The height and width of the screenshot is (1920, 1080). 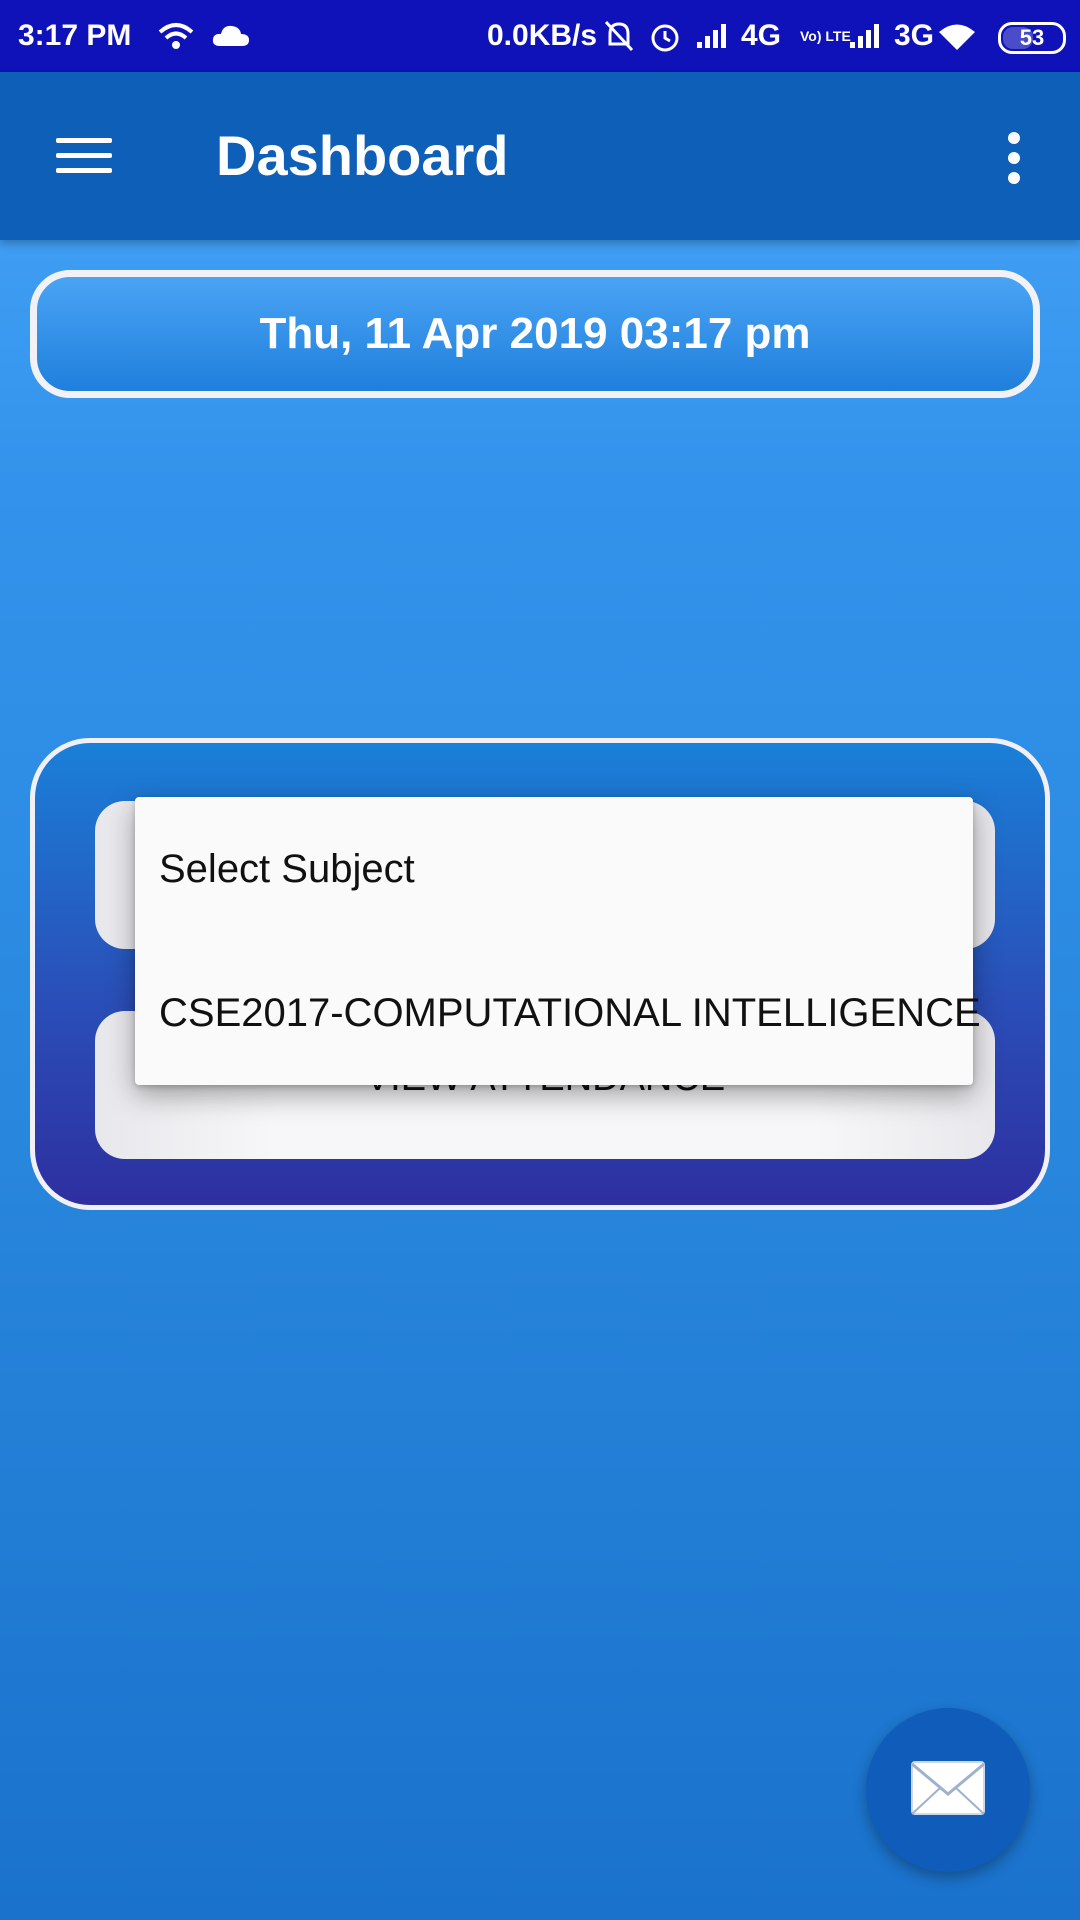 What do you see at coordinates (84, 156) in the screenshot?
I see `menu-icon` at bounding box center [84, 156].